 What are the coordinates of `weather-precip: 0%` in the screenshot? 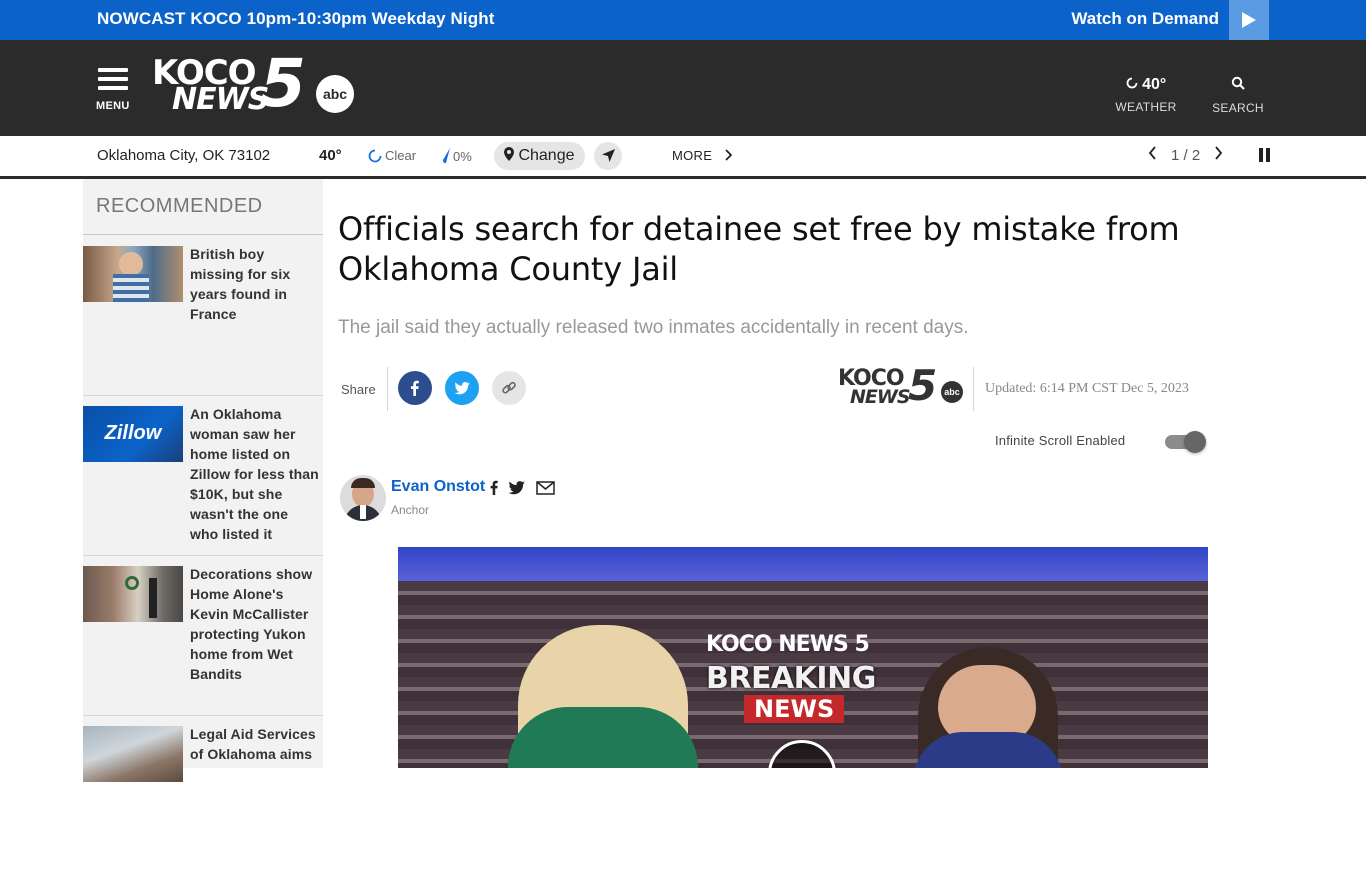 It's located at (456, 156).